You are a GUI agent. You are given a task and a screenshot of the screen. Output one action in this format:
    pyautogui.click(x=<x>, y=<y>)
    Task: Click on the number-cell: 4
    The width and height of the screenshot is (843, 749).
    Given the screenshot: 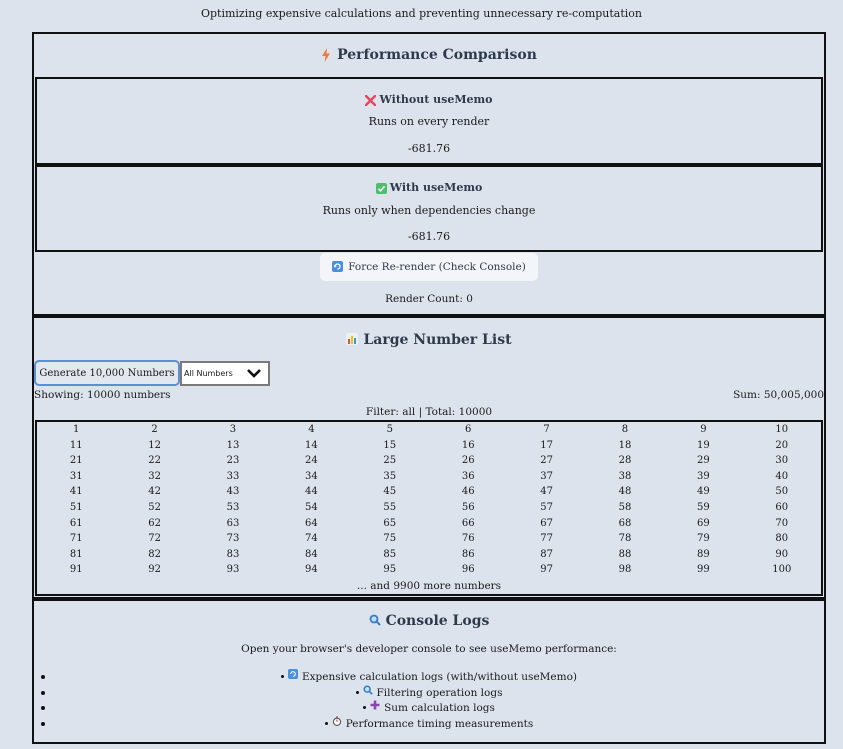 What is the action you would take?
    pyautogui.click(x=311, y=429)
    